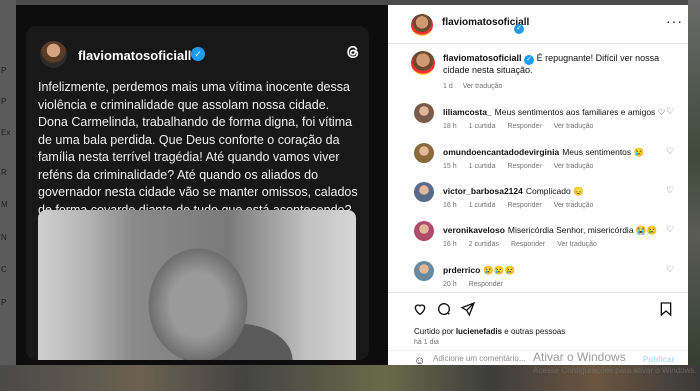 The height and width of the screenshot is (391, 700). I want to click on comment-text: Misericórdia Senhor, misericórdia 😭😢, so click(582, 230).